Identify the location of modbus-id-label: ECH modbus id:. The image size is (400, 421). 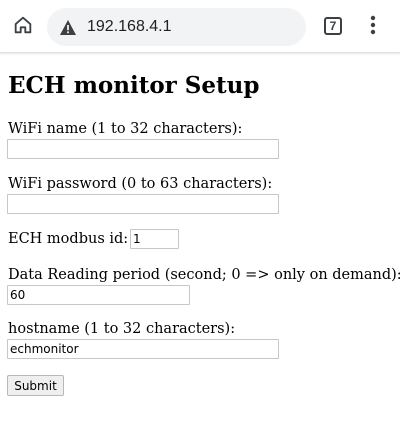
(68, 239).